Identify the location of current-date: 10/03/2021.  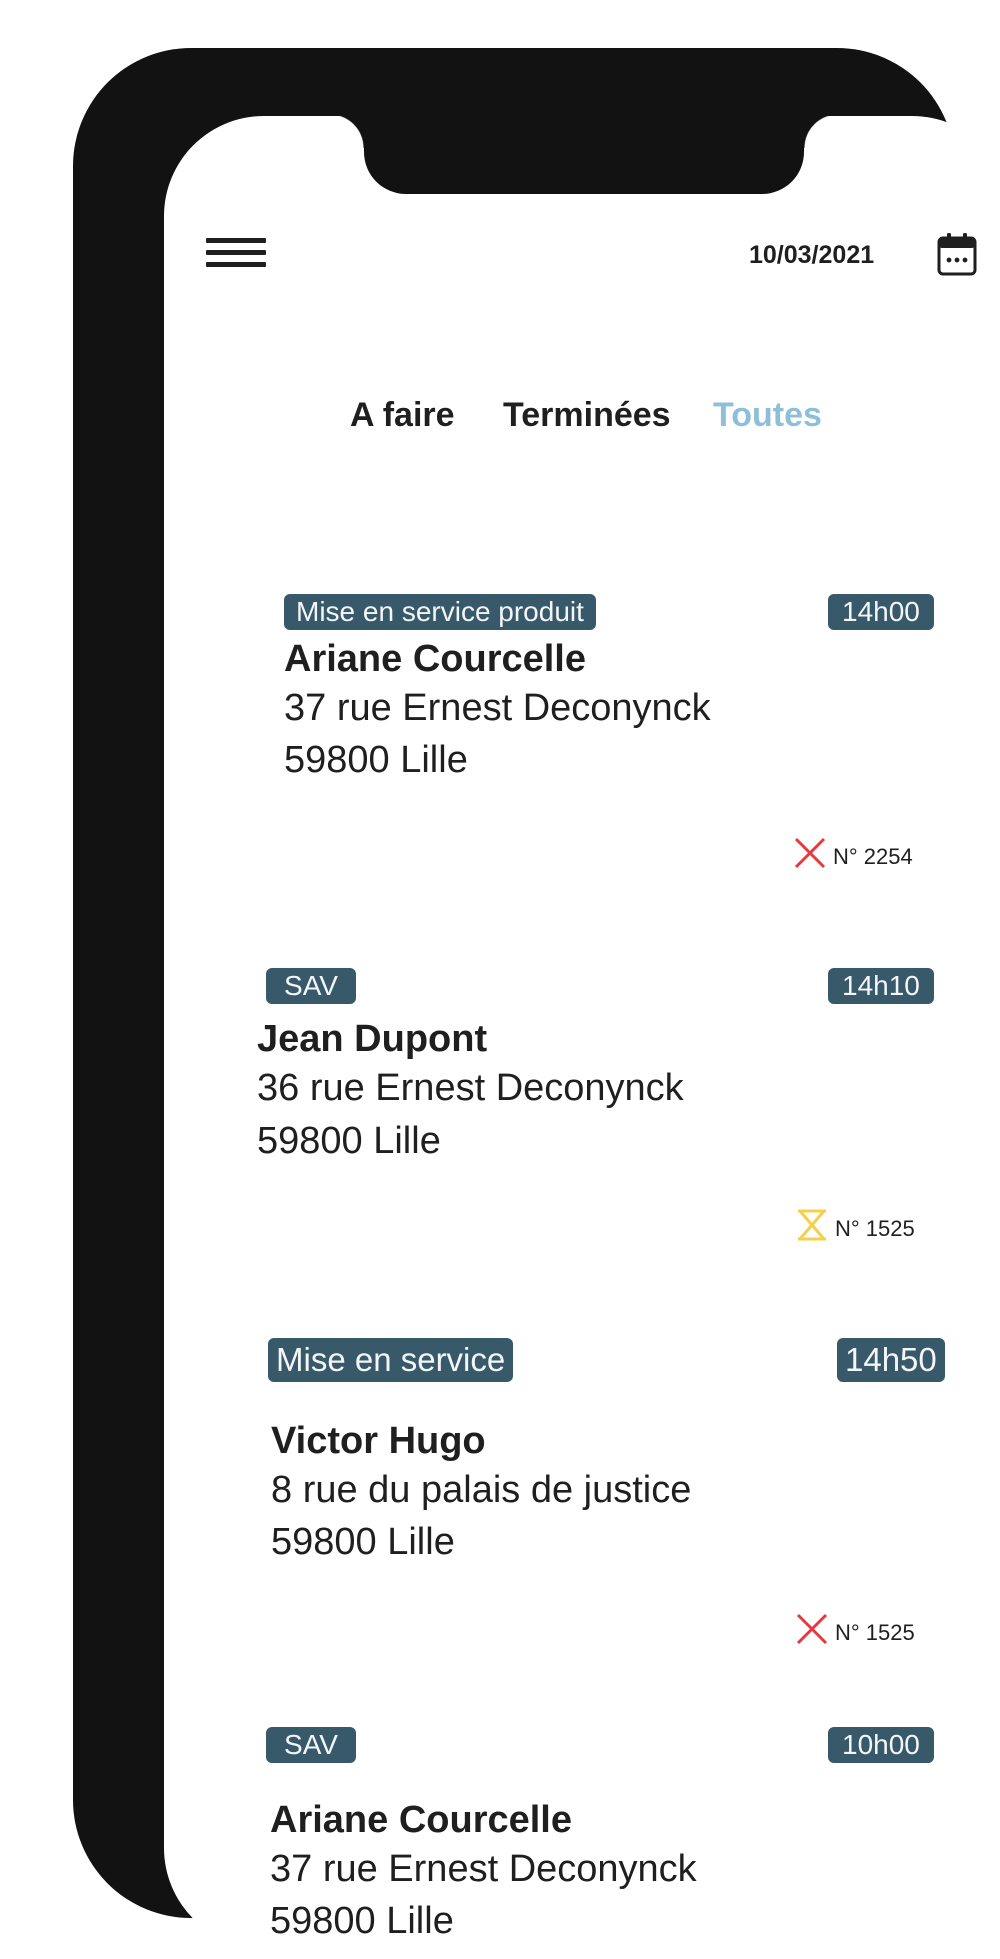
(812, 255).